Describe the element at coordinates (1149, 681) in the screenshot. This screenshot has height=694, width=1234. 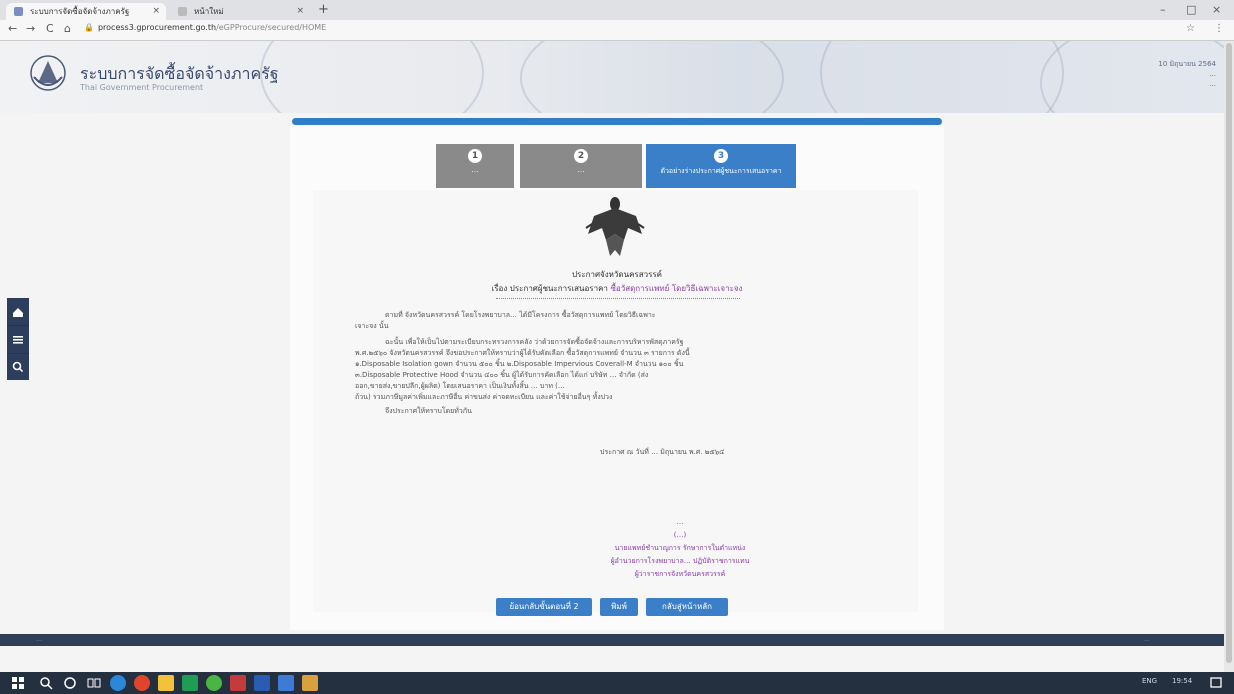
I see `tray-language: ENG` at that location.